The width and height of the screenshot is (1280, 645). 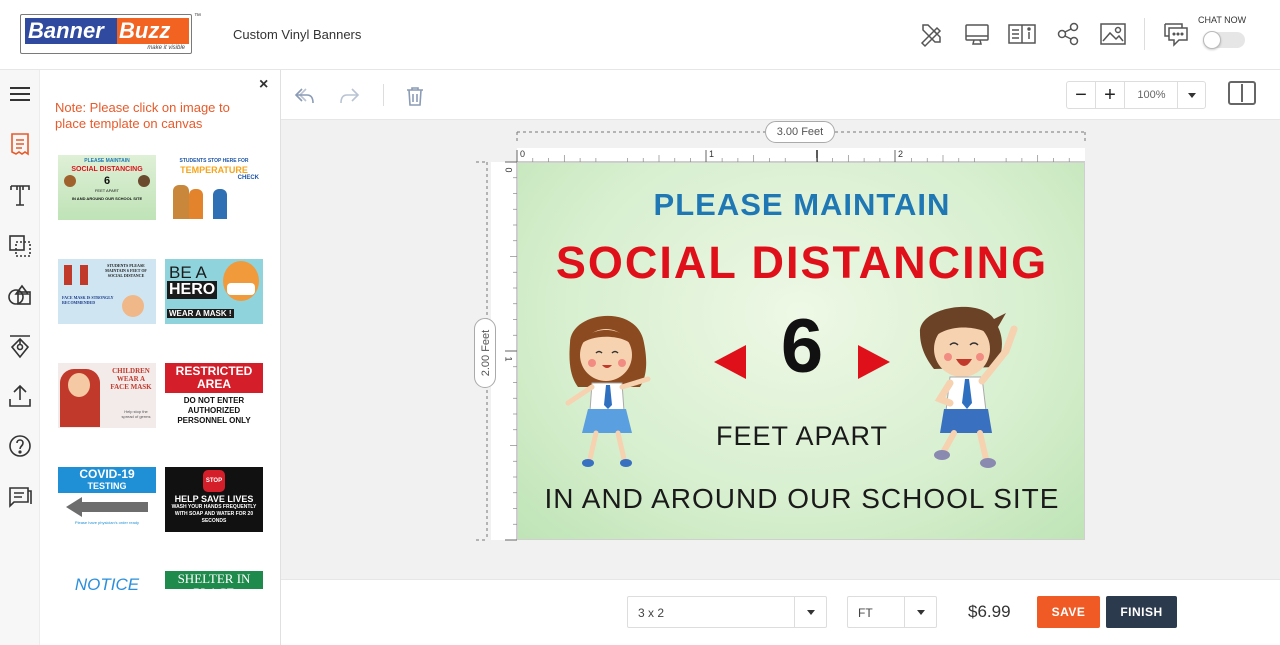 What do you see at coordinates (780, 95) in the screenshot?
I see `editor-toolbar: − + 100%` at bounding box center [780, 95].